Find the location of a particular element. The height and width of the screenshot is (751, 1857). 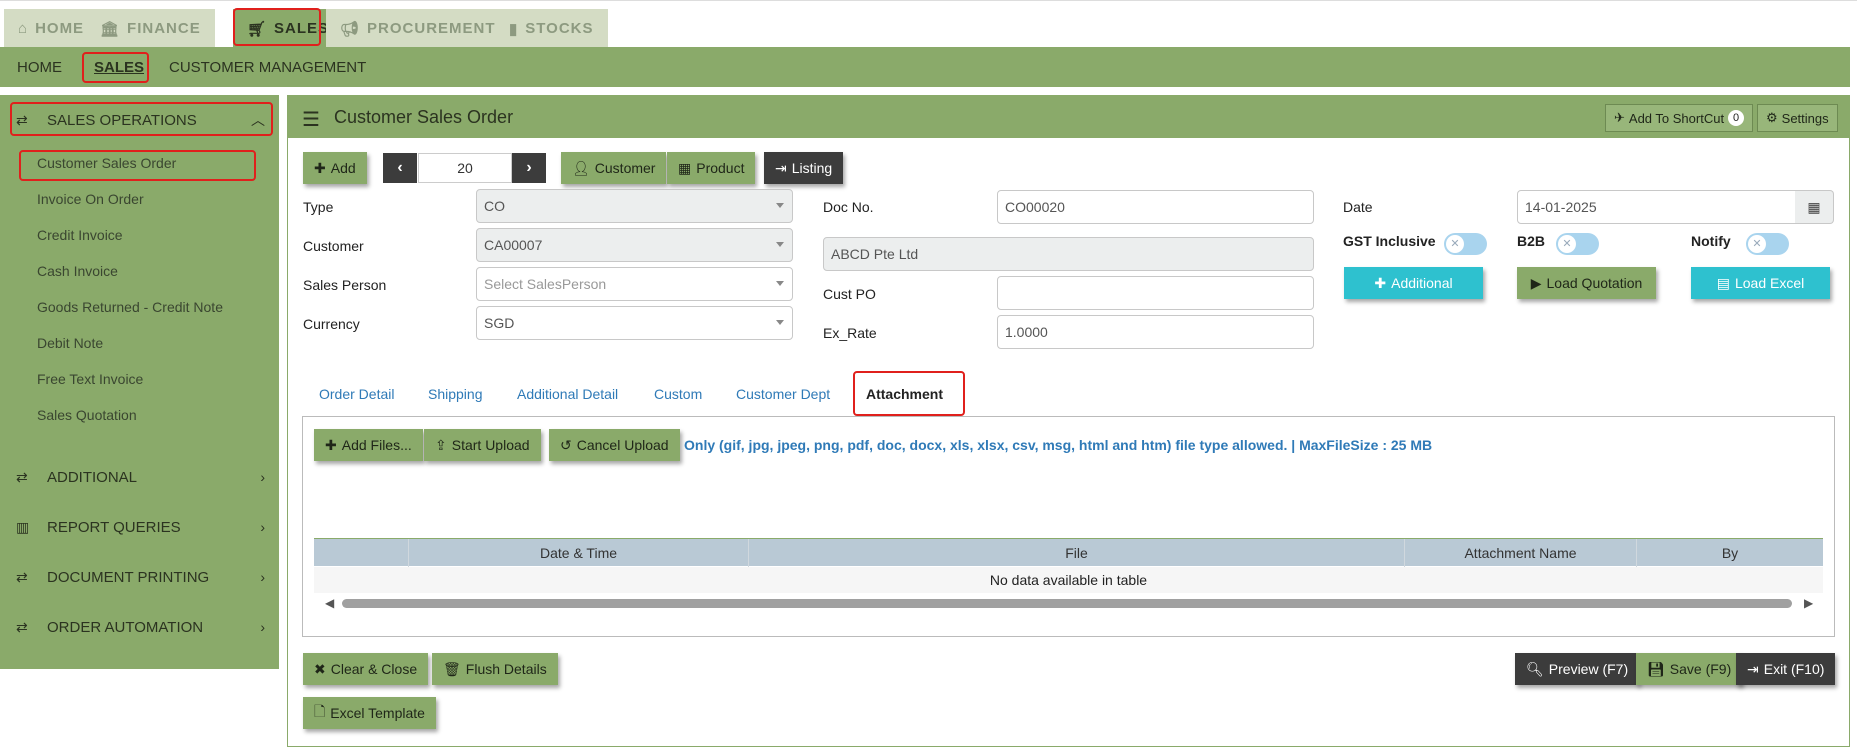

customer-select: CA00007 is located at coordinates (634, 245).